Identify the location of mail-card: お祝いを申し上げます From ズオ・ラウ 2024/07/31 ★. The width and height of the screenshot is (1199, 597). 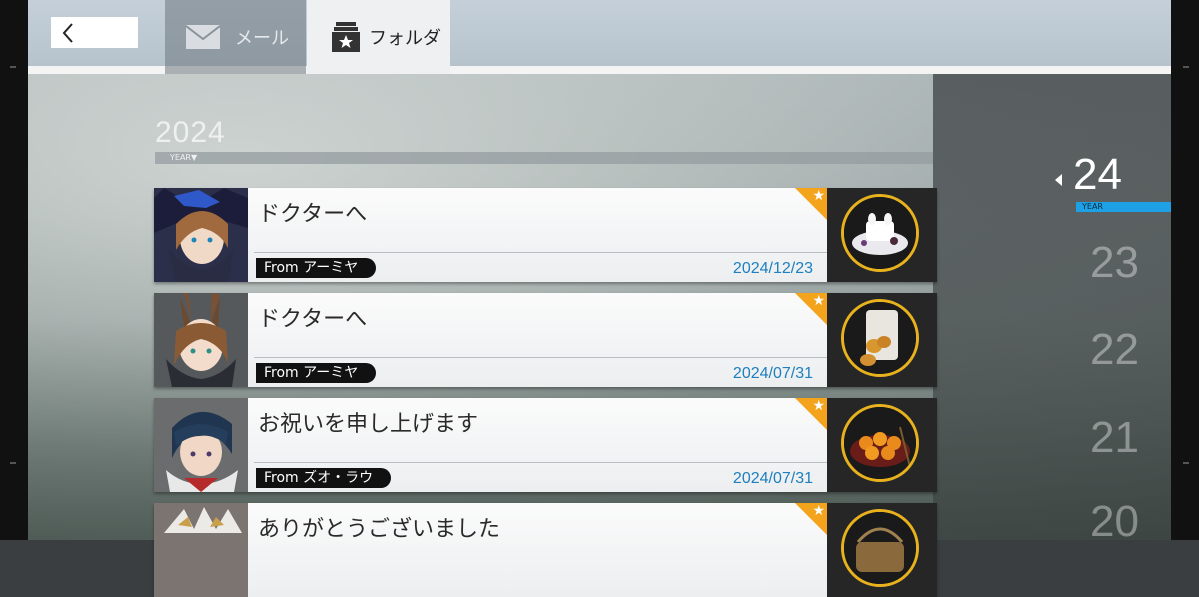
(537, 445).